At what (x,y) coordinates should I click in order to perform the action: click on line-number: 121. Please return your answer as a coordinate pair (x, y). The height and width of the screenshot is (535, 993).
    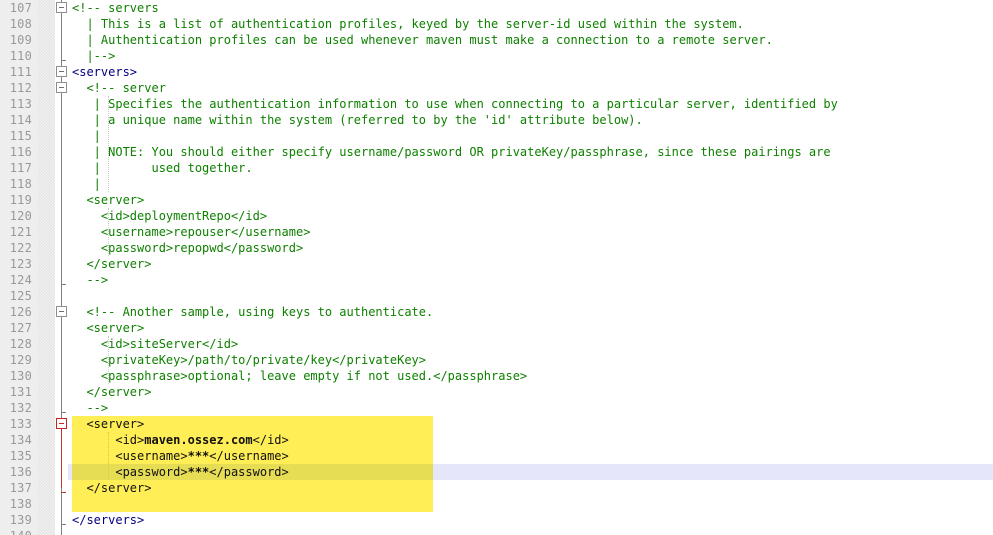
    Looking at the image, I should click on (20, 232).